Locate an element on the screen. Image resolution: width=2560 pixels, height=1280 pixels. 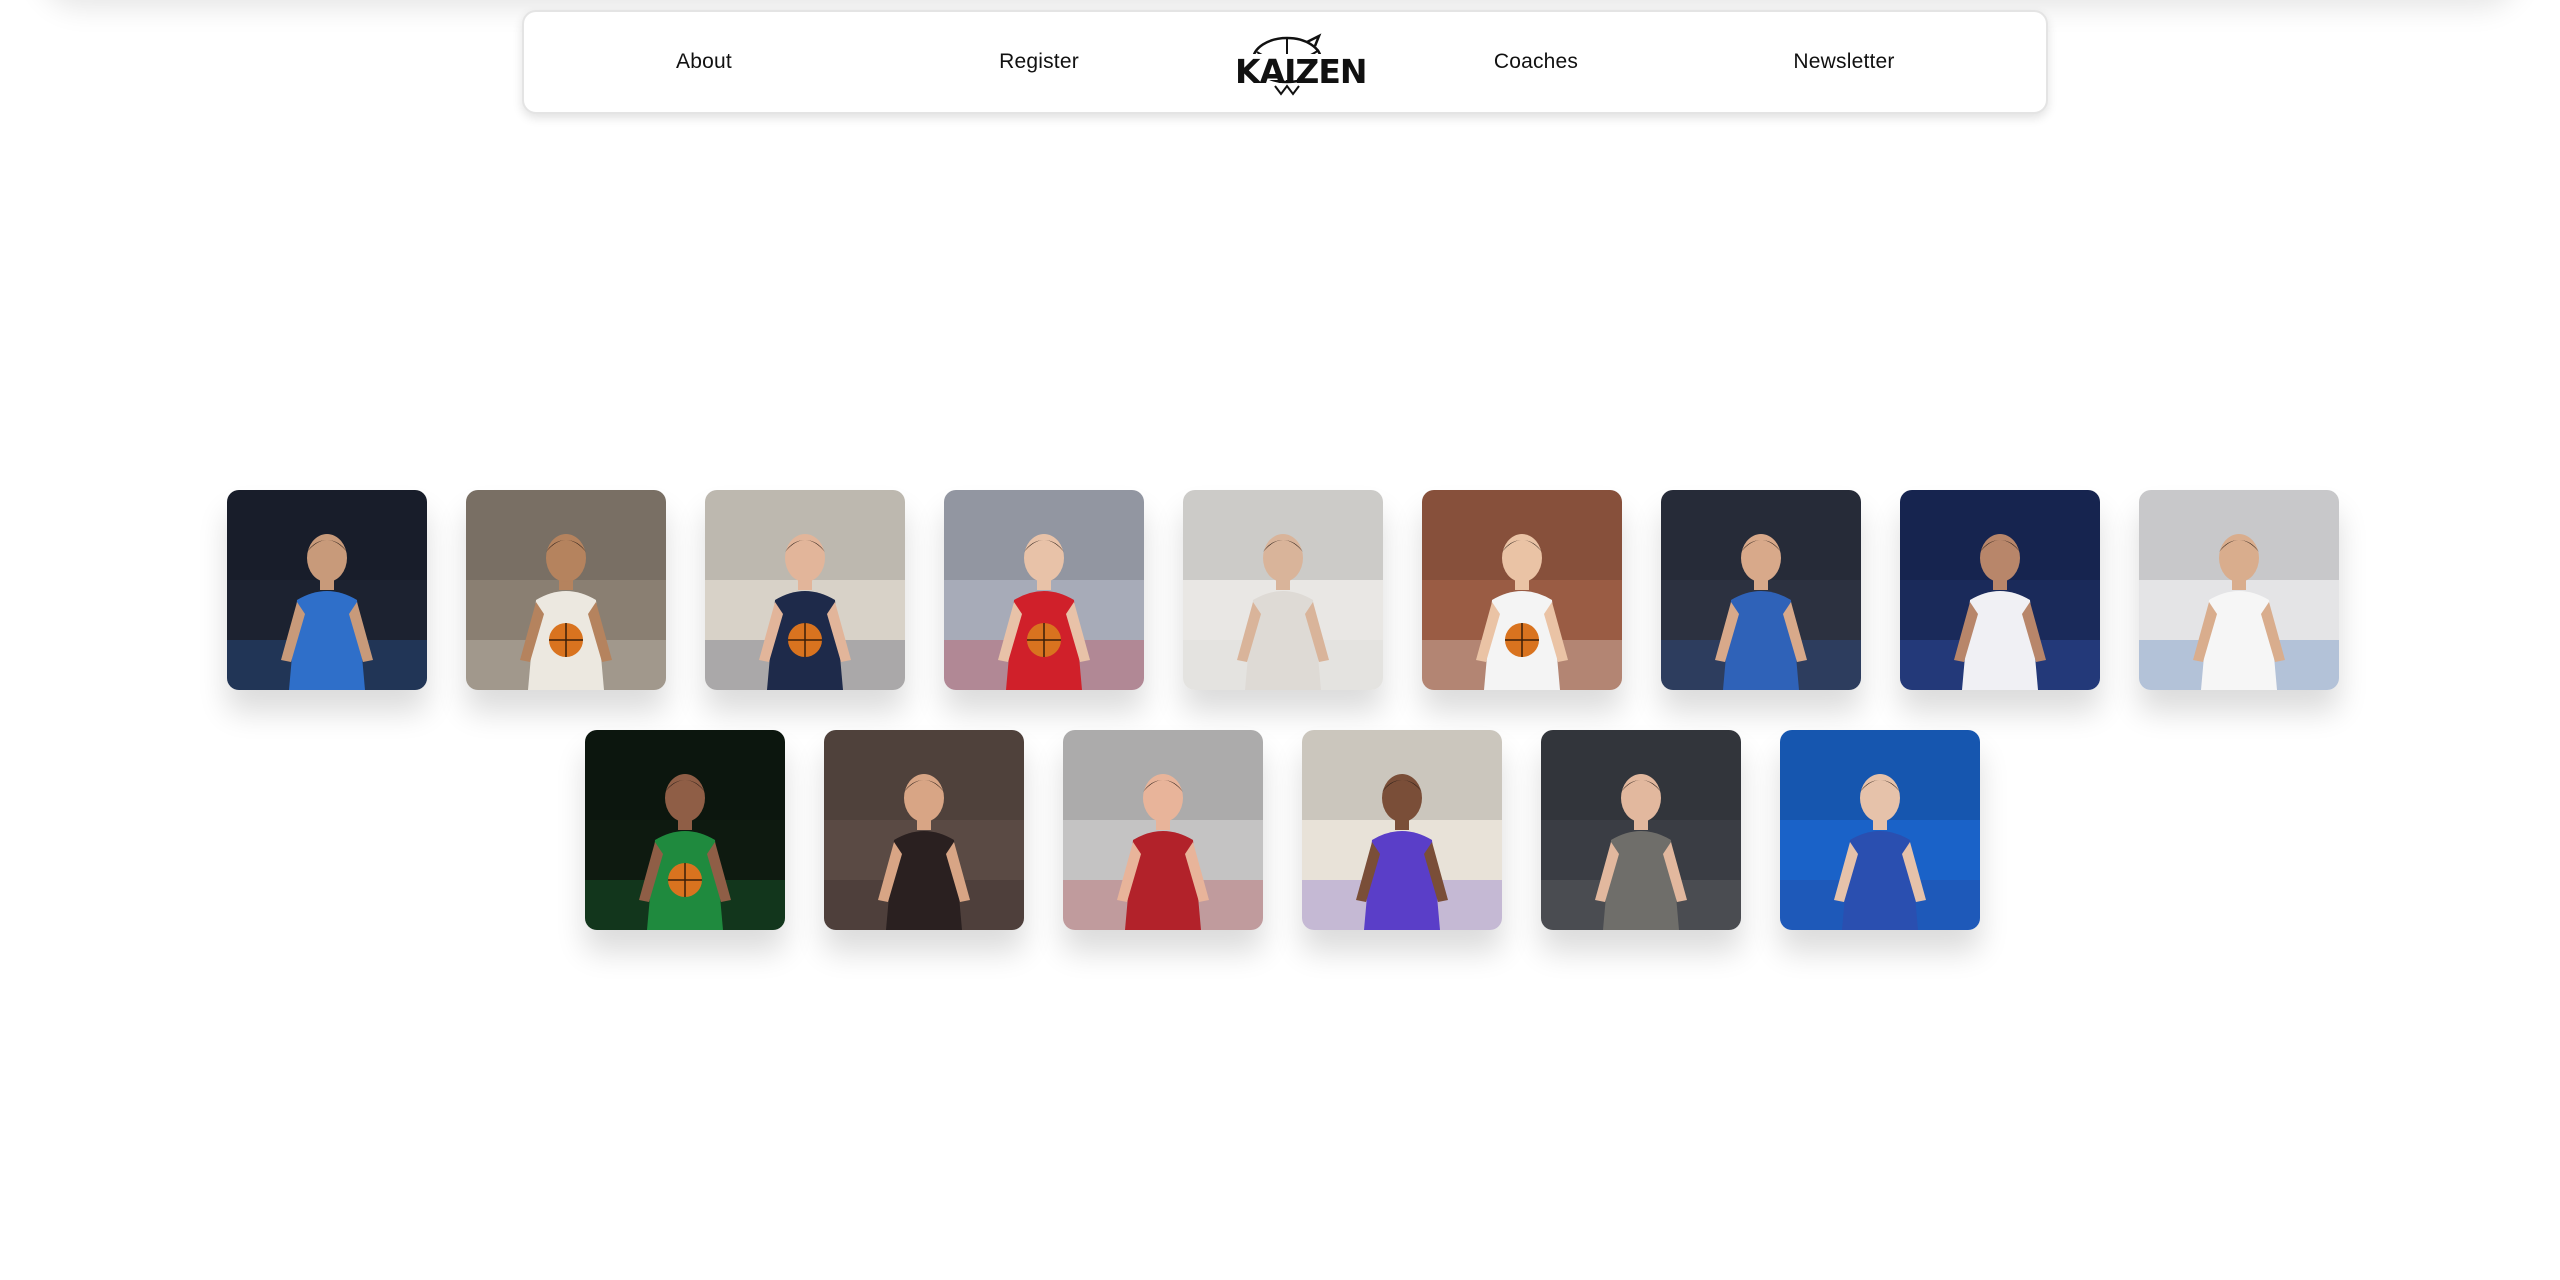
gallery-photo-coach-red-shirt-closeup is located at coordinates (1163, 830).